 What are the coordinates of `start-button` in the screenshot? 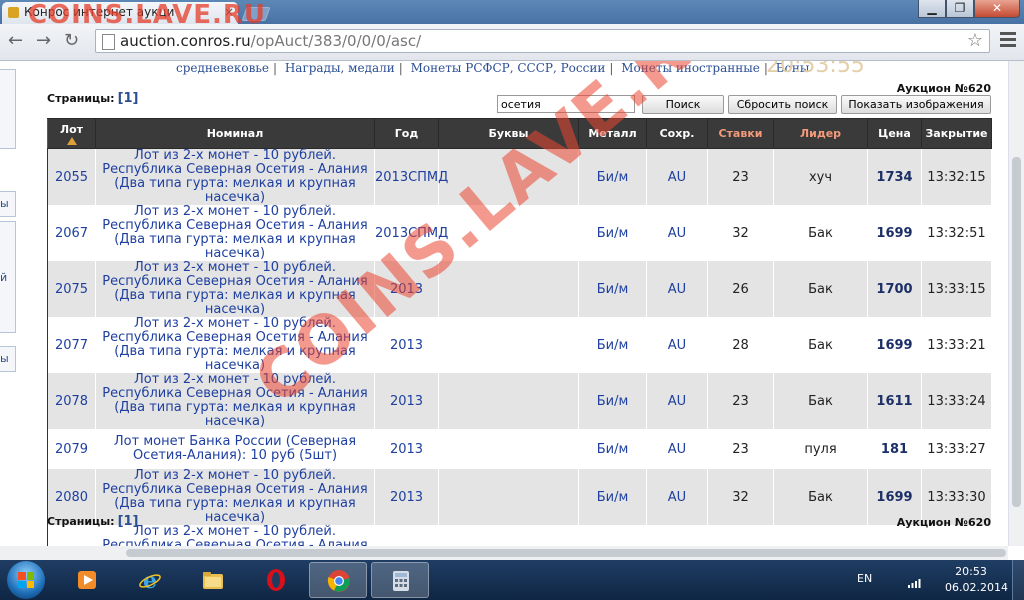 It's located at (26, 580).